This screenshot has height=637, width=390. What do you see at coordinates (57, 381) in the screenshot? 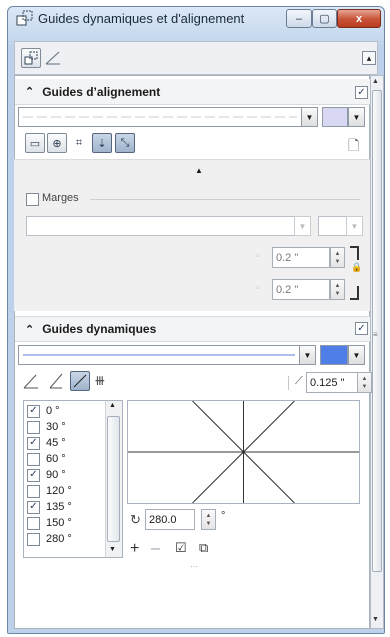
I see `angle-line-icon` at bounding box center [57, 381].